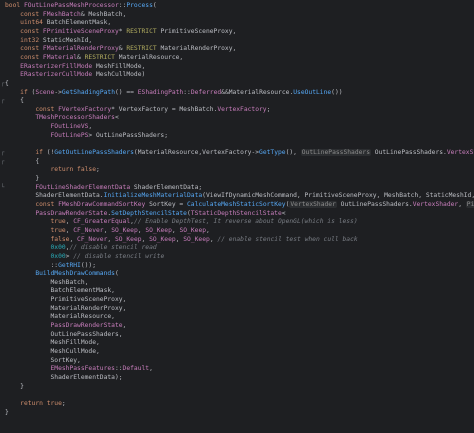 This screenshot has width=474, height=433. Describe the element at coordinates (61, 14) in the screenshot. I see `code-token: FMeshBatch` at that location.